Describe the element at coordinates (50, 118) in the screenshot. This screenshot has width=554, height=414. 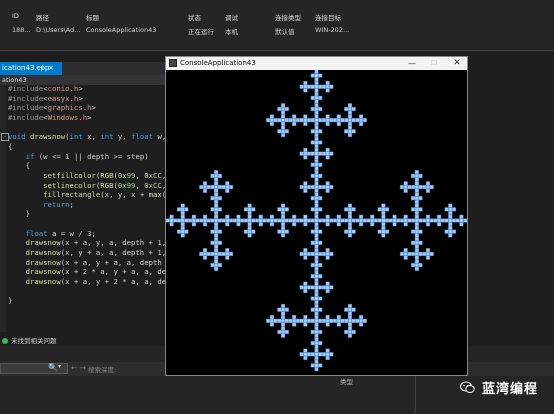
I see `code-line: #include<Windows.h>` at that location.